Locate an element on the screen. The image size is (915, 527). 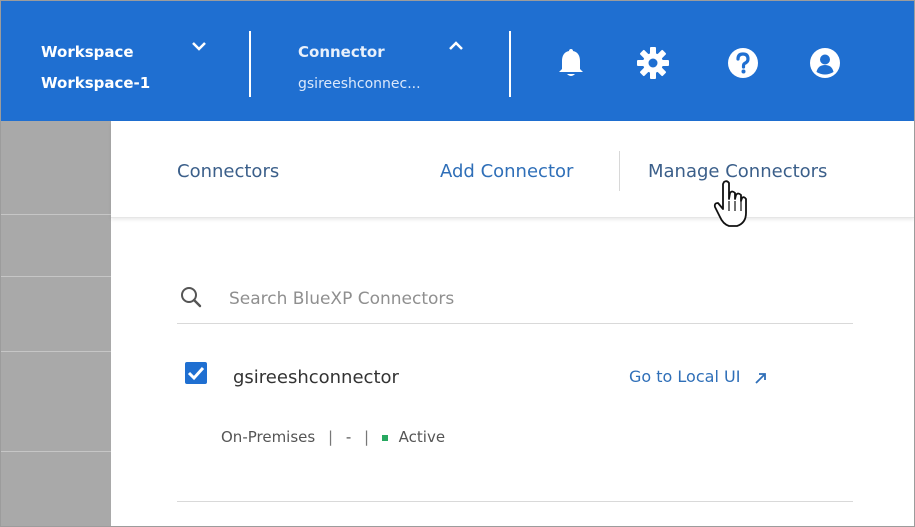
workspace-selector: Workspace Workspace-1 is located at coordinates (121, 61).